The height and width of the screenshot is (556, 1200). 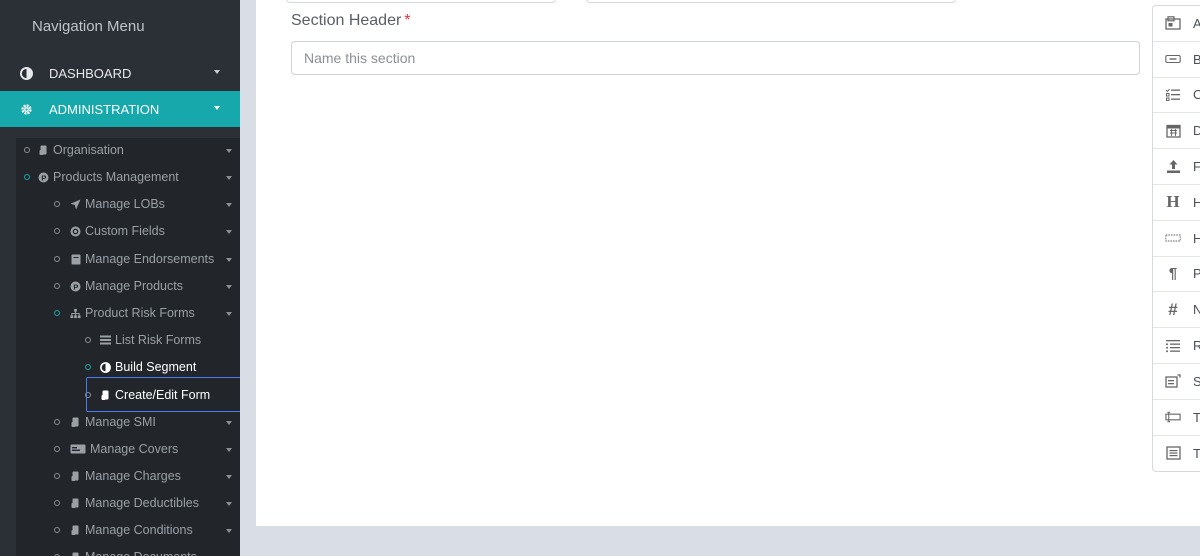 I want to click on sidebar-subitem-label: Manage Charges, so click(x=133, y=476).